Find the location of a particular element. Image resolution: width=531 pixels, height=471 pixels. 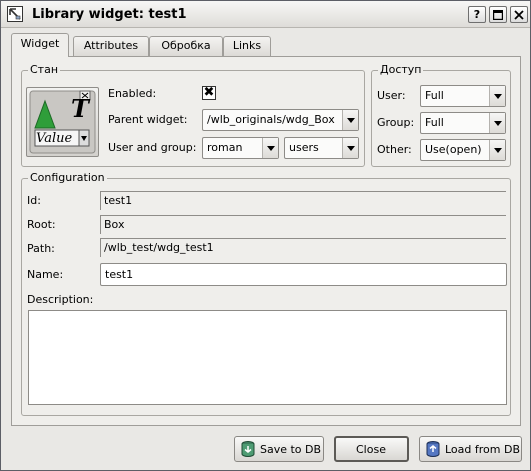

database-load-icon is located at coordinates (433, 449).